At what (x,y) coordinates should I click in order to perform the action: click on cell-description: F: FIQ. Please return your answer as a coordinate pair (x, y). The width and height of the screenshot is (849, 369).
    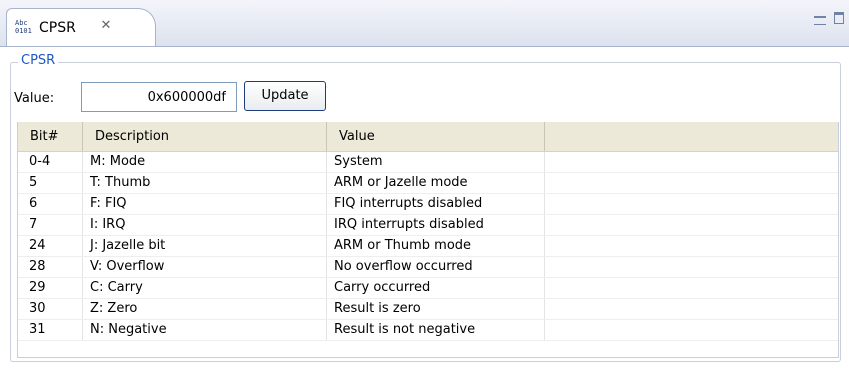
    Looking at the image, I should click on (205, 204).